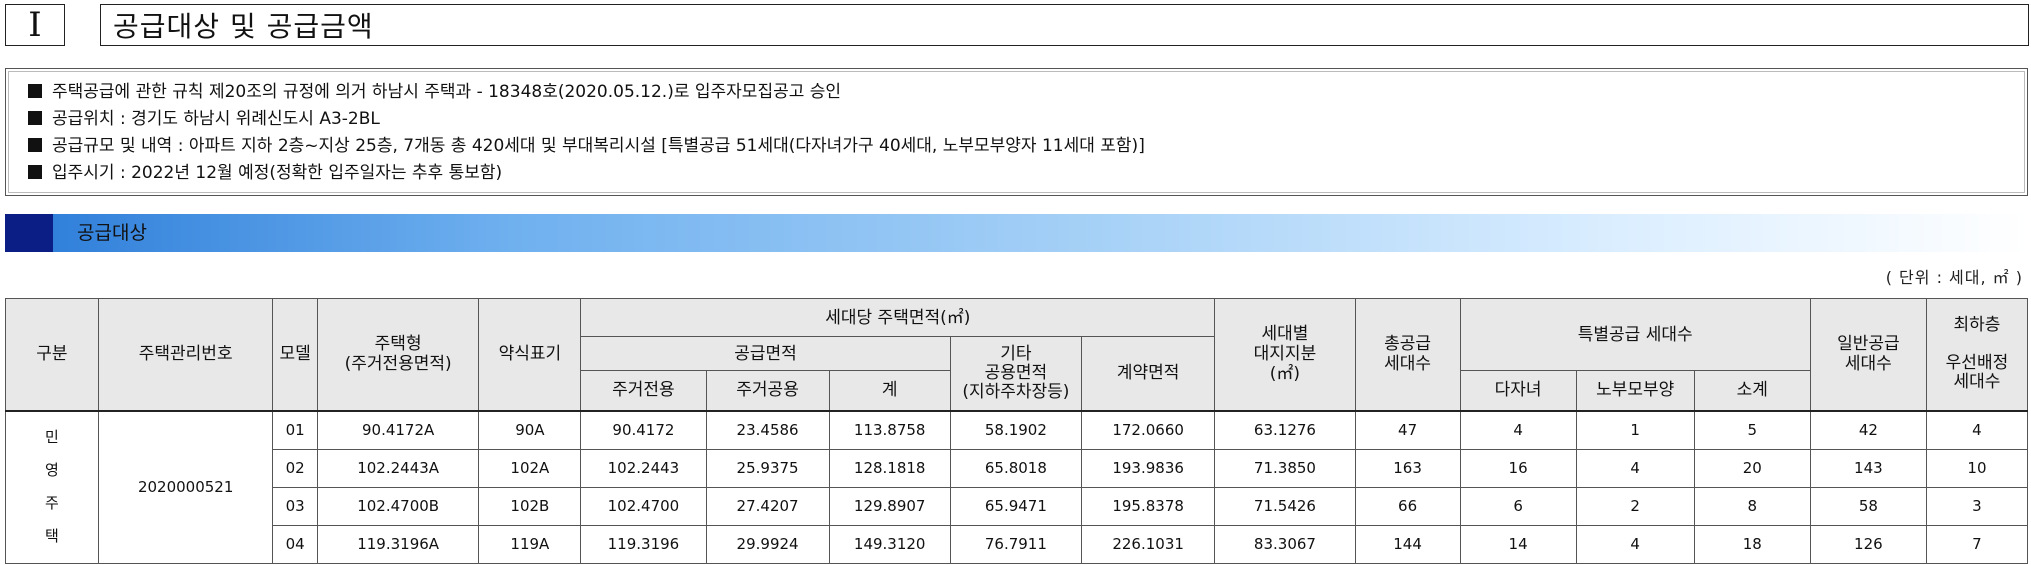  Describe the element at coordinates (765, 353) in the screenshot. I see `header-supply-area: 공급면적` at that location.